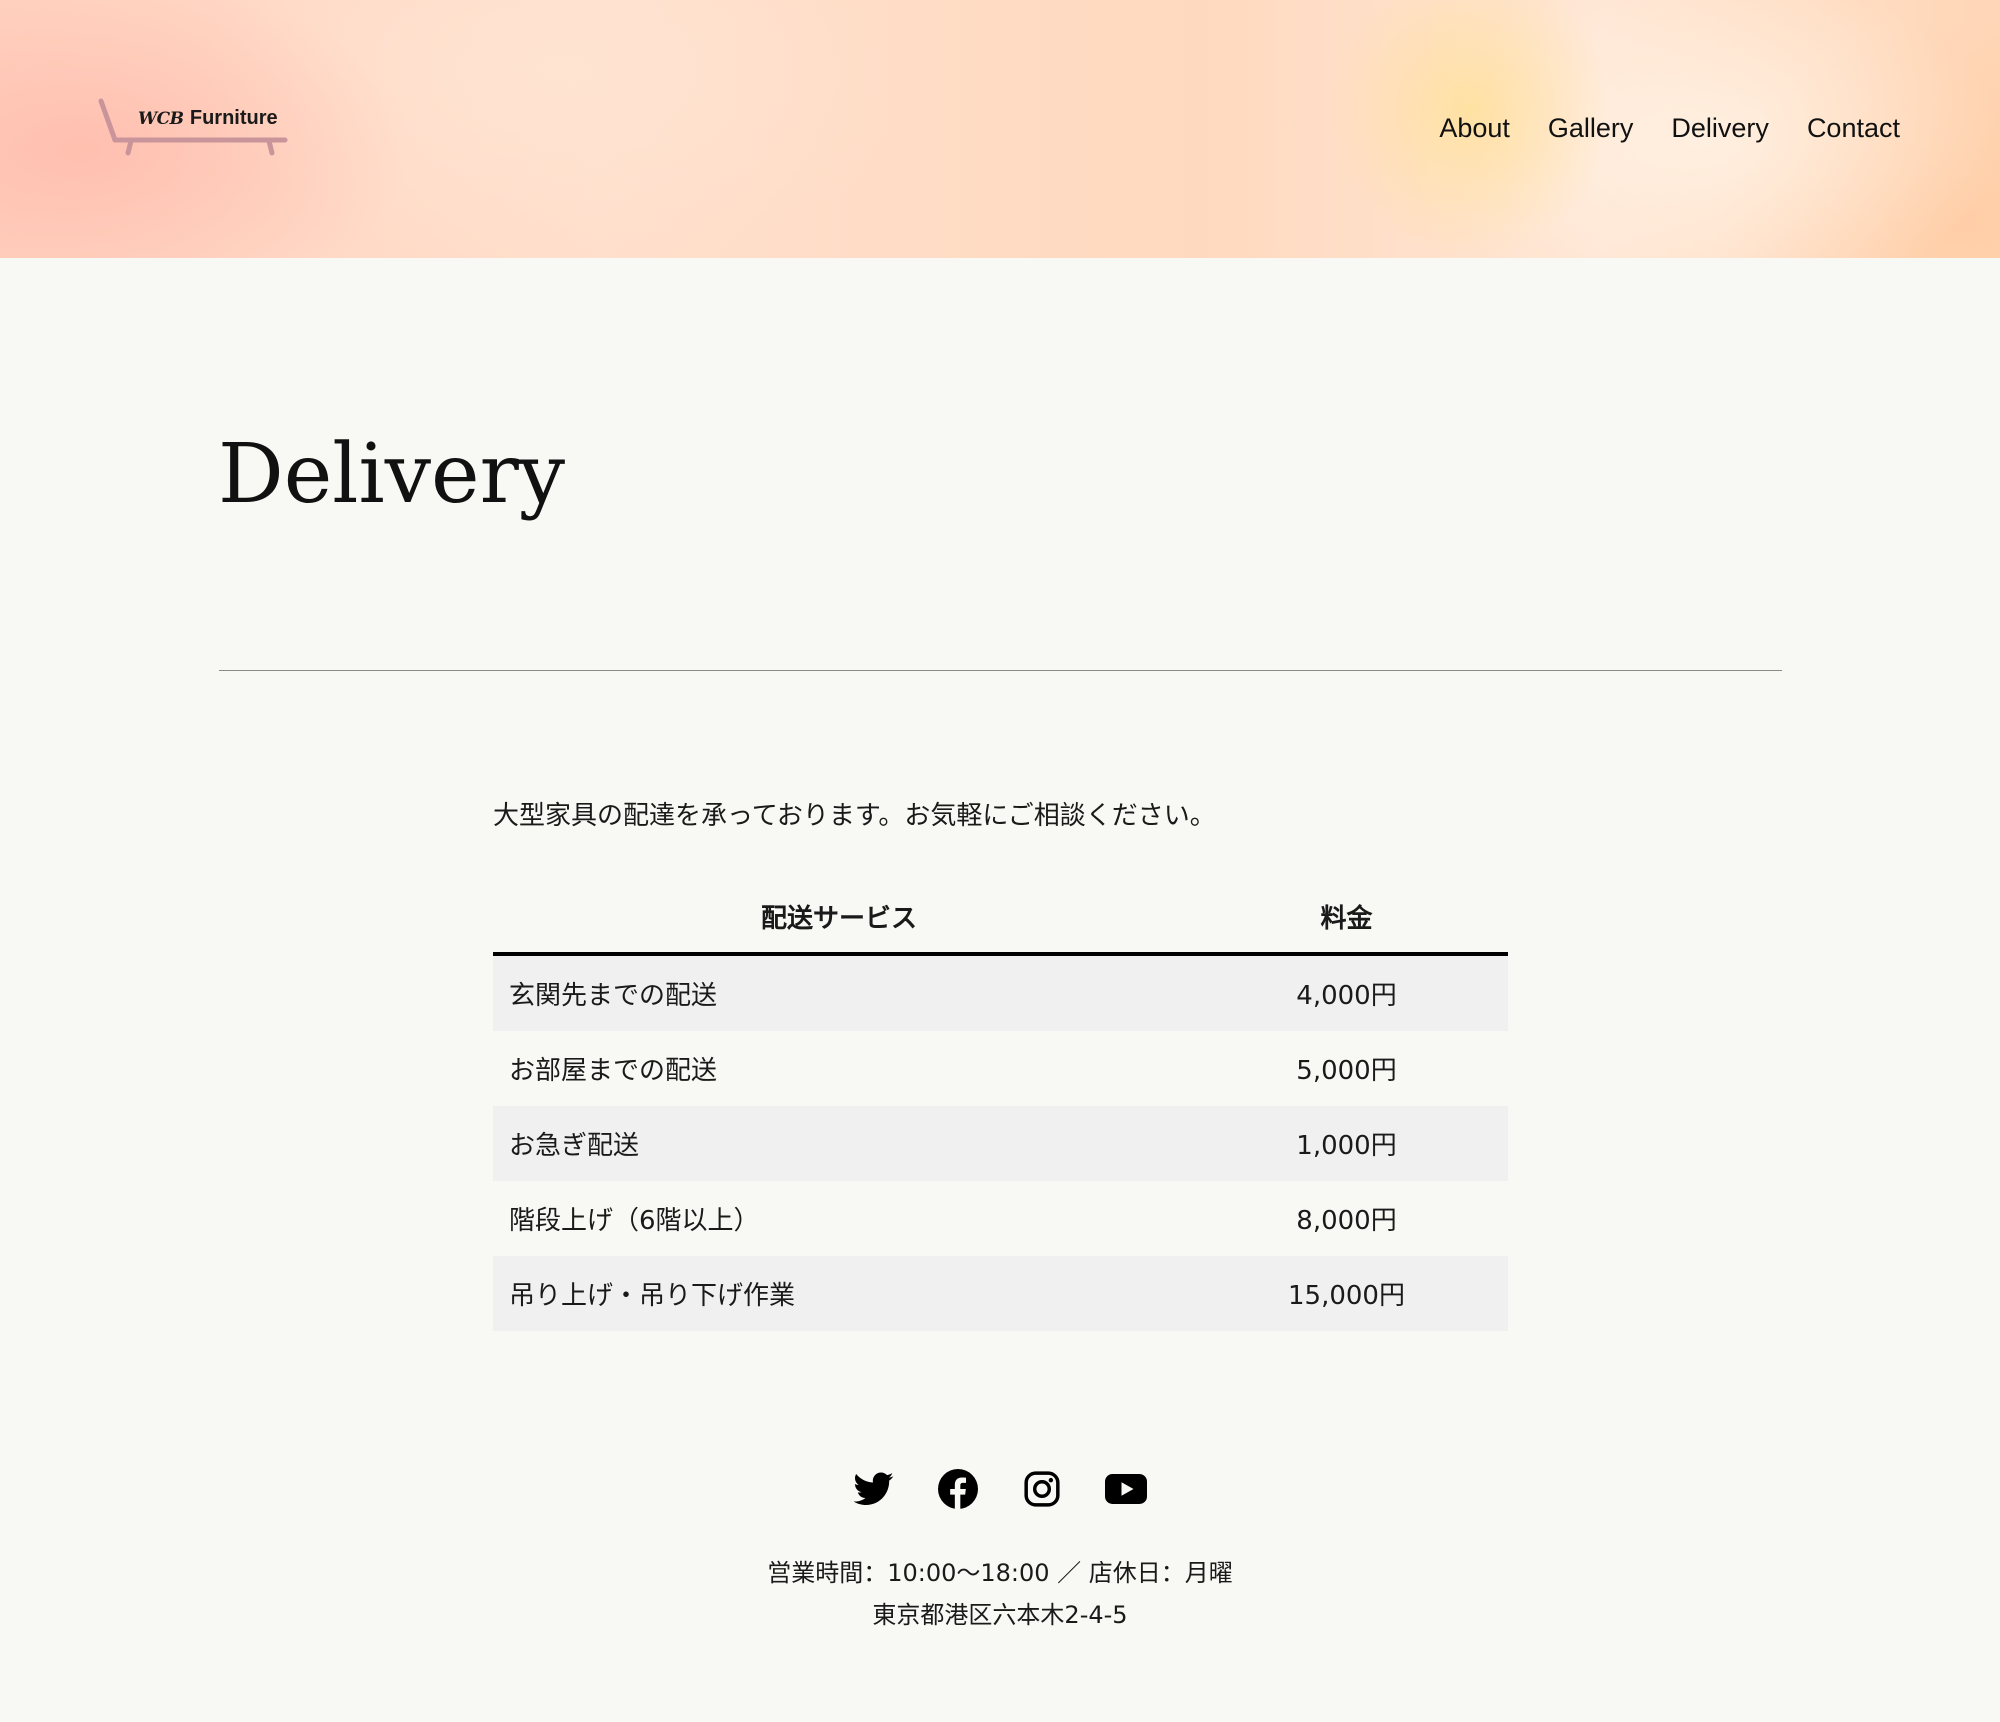 The width and height of the screenshot is (2000, 1722). What do you see at coordinates (1720, 128) in the screenshot?
I see `nav-delivery: Delivery` at bounding box center [1720, 128].